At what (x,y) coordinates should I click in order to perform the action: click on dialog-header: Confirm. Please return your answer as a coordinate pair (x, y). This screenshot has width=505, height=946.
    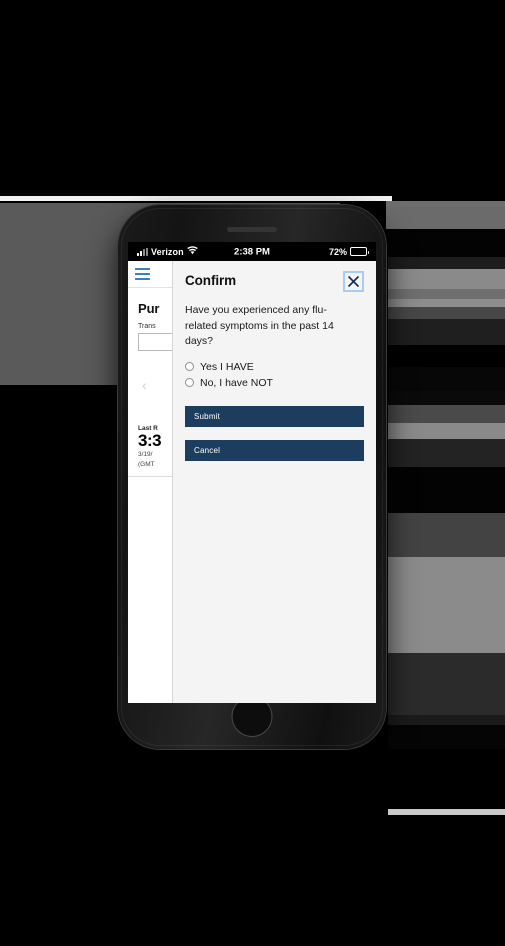
    Looking at the image, I should click on (274, 281).